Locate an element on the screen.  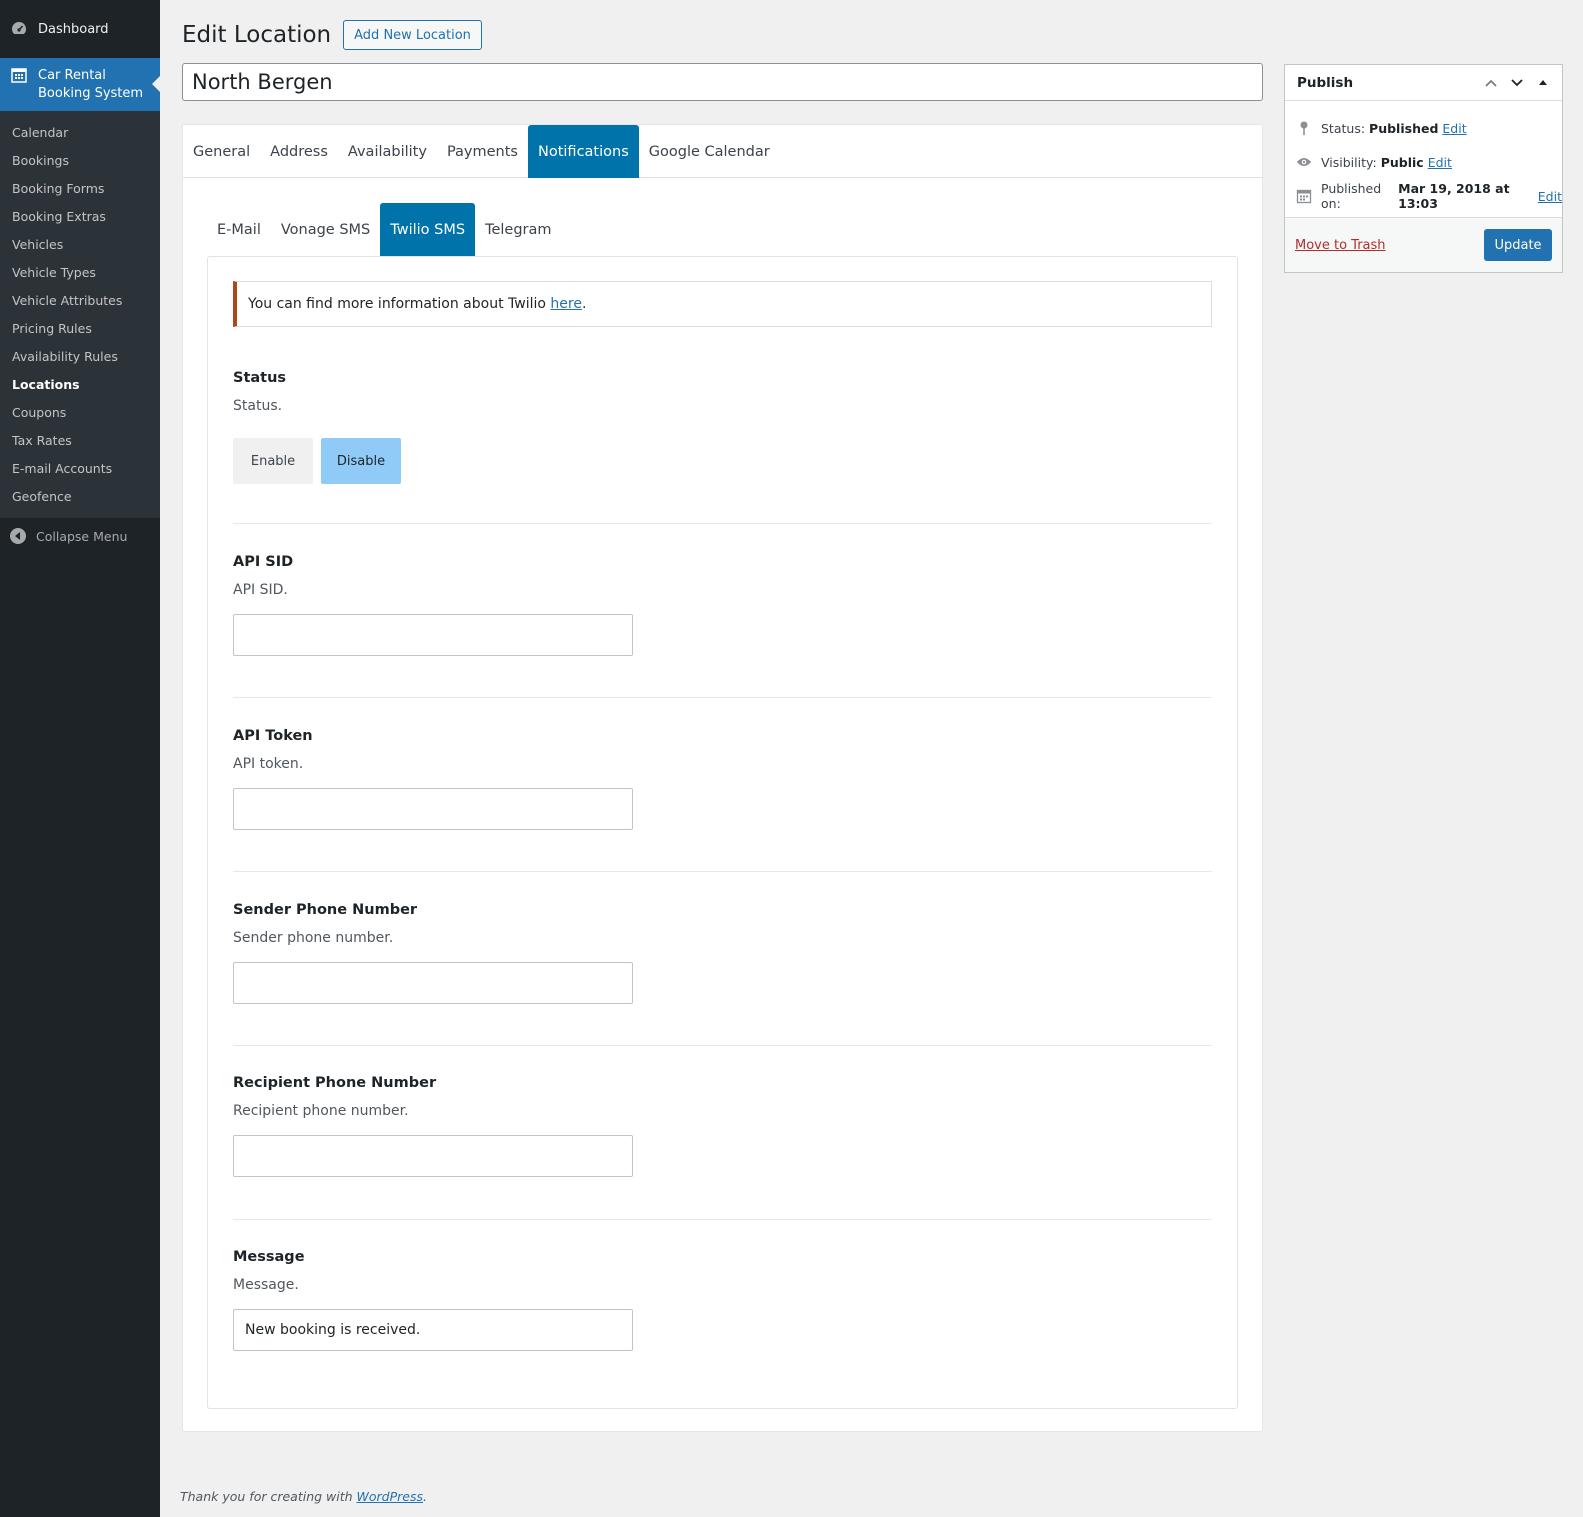
field-label: Recipient Phone Number is located at coordinates (335, 1083).